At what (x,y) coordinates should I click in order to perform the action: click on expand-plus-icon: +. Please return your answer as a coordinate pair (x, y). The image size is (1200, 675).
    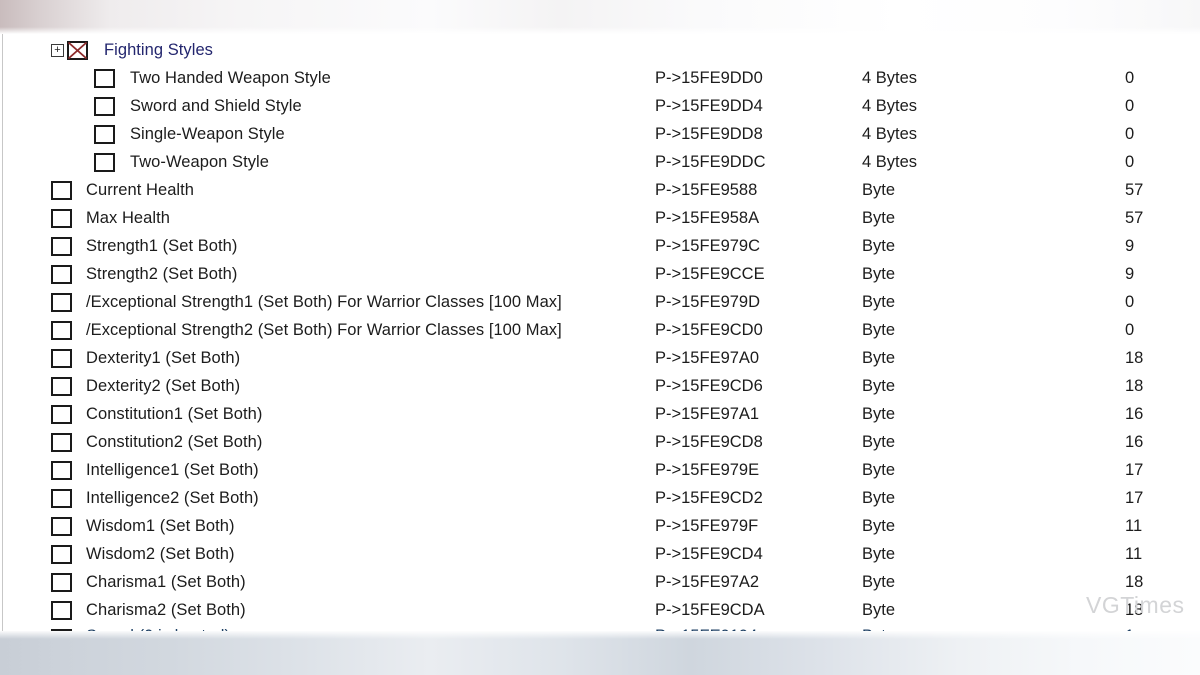
    Looking at the image, I should click on (57, 50).